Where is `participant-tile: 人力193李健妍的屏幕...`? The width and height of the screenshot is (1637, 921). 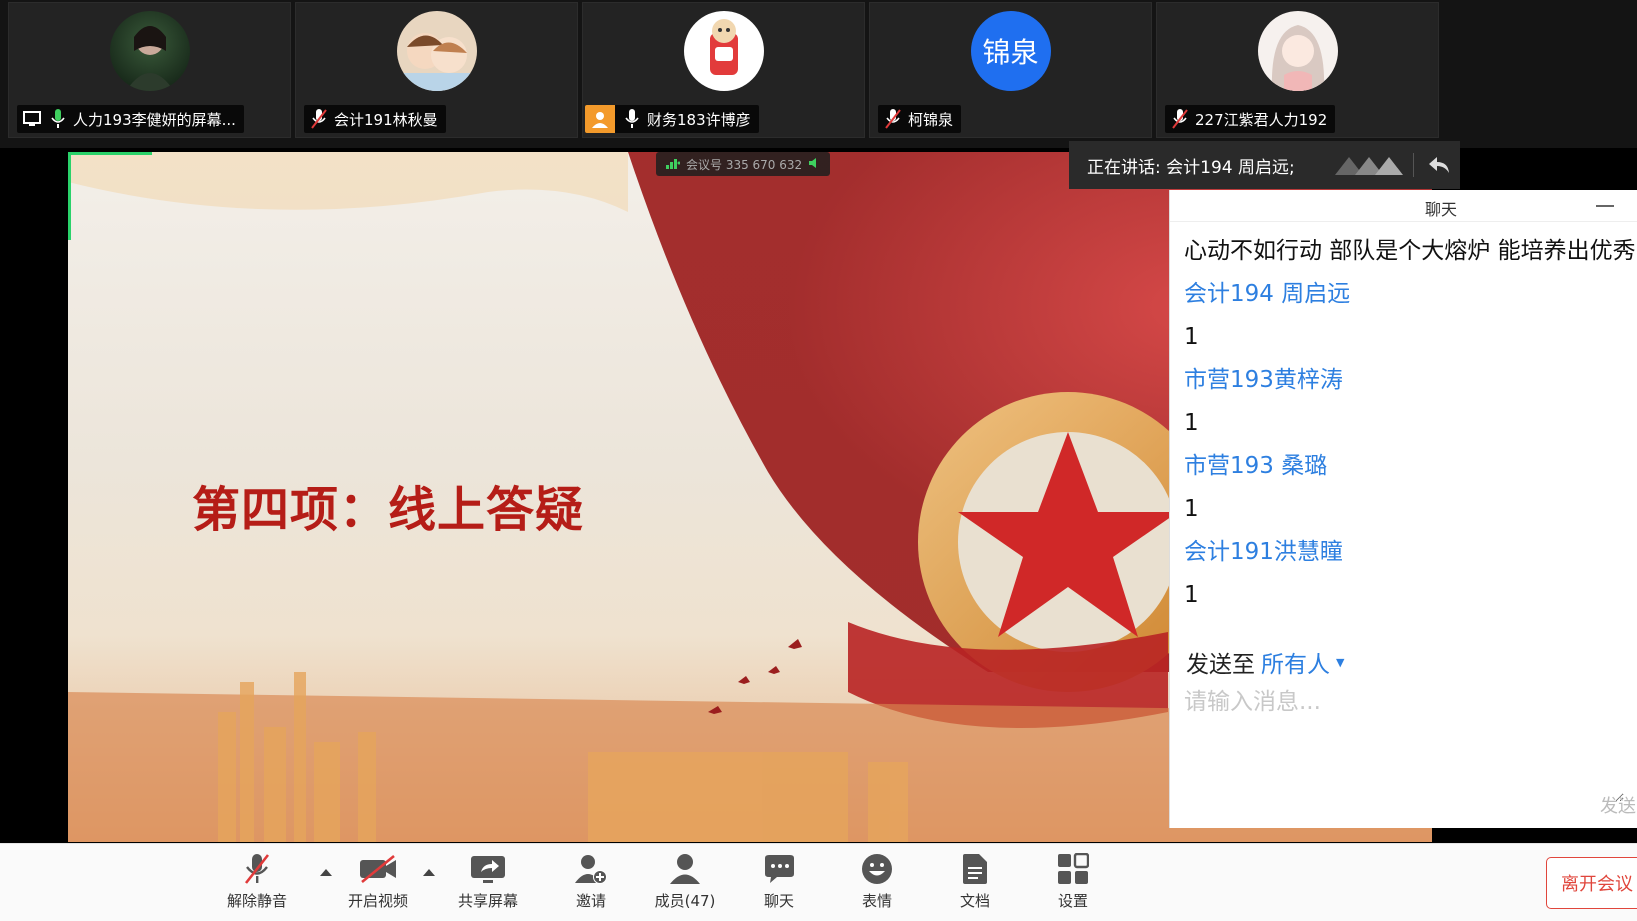
participant-tile: 人力193李健妍的屏幕... is located at coordinates (149, 70).